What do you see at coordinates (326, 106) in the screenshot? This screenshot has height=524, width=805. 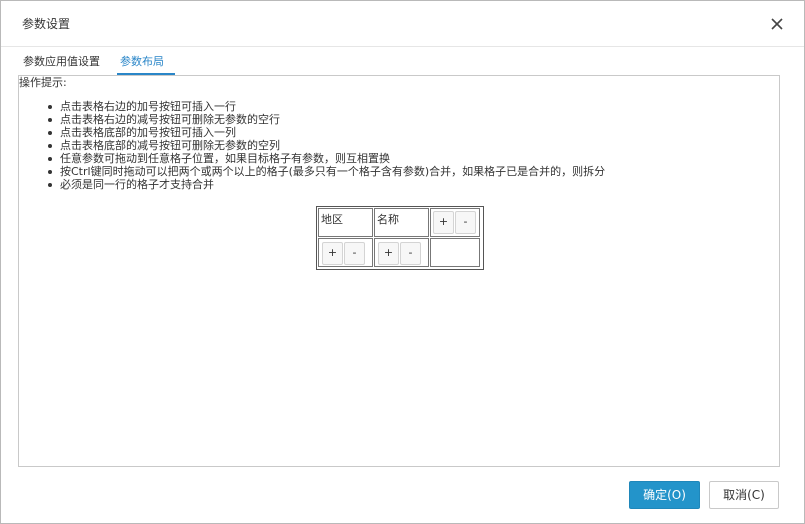 I see `hint-item: 点击表格右边的加号按钮可插入一行` at bounding box center [326, 106].